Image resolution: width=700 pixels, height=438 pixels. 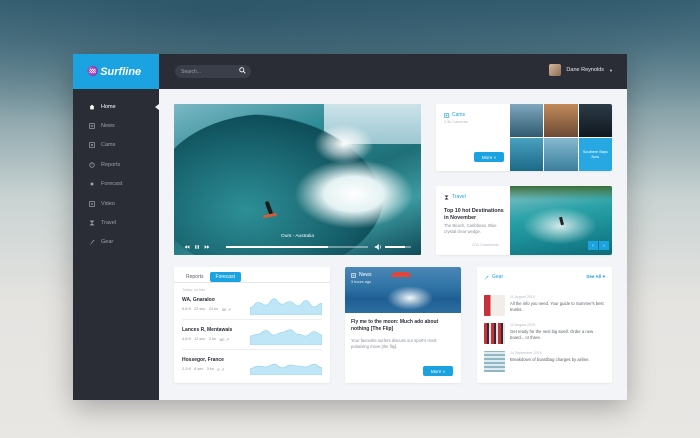 I want to click on reports-icon, so click(x=92, y=165).